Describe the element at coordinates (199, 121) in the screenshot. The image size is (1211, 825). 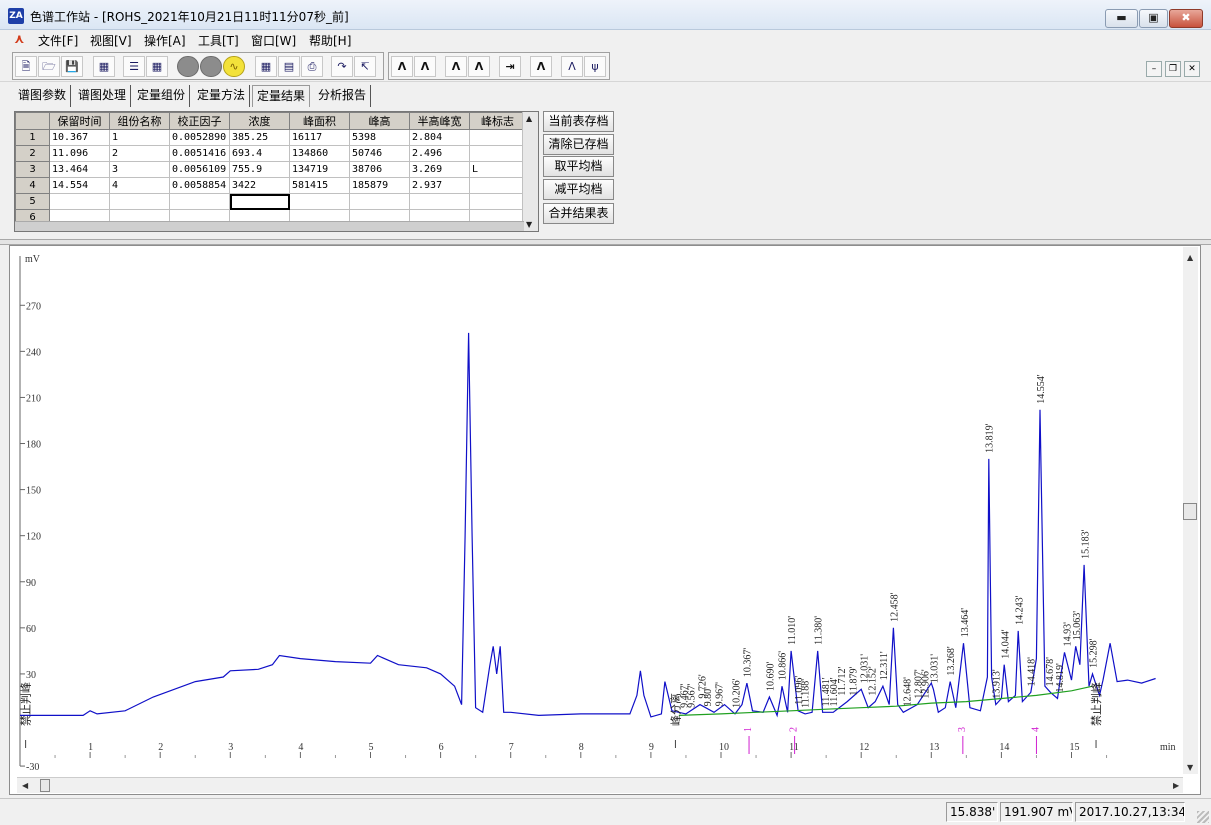
I see `column-header: 校正因子` at that location.